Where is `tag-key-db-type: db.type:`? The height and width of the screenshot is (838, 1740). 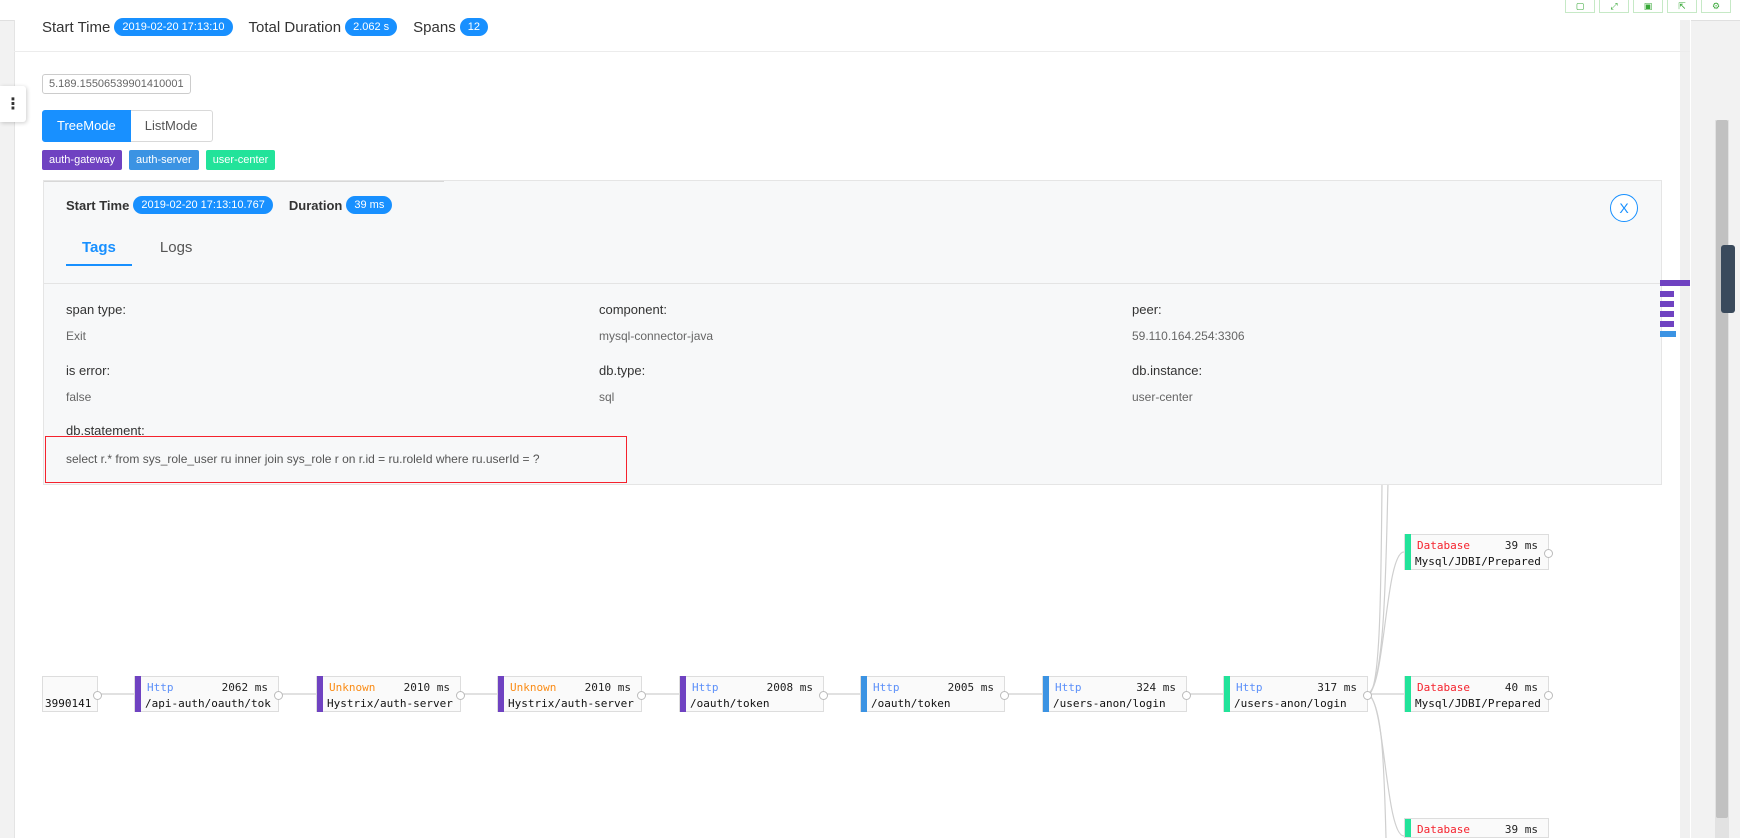 tag-key-db-type: db.type: is located at coordinates (622, 370).